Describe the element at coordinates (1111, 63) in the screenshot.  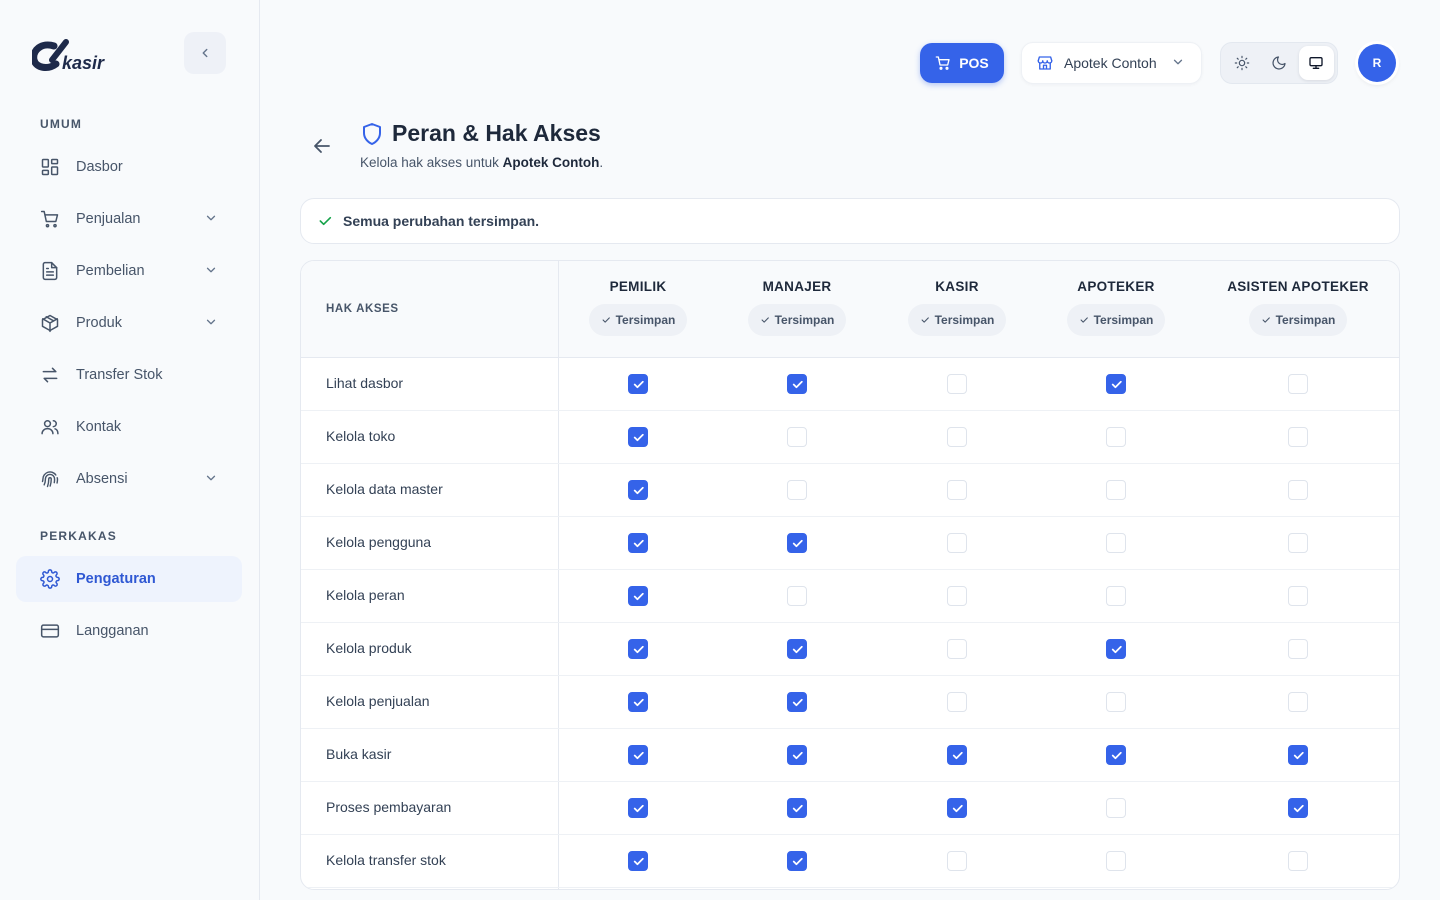
I see `store-selector: Apotek Contoh` at that location.